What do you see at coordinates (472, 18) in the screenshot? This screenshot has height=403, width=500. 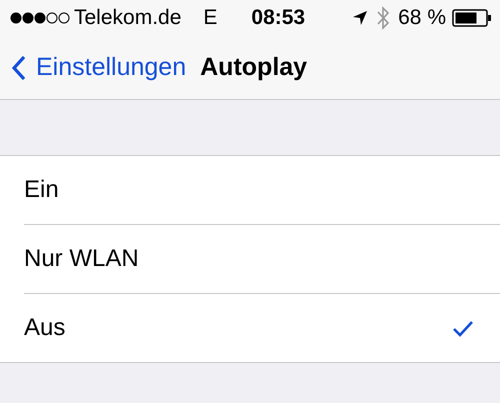 I see `battery-icon` at bounding box center [472, 18].